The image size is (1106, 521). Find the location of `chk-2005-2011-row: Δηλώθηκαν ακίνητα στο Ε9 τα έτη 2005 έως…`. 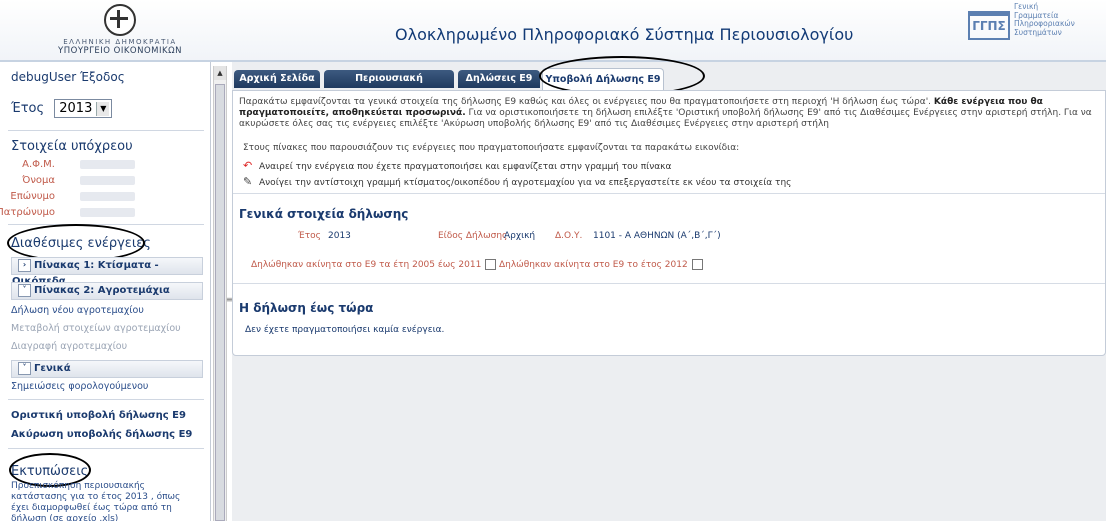

chk-2005-2011-row: Δηλώθηκαν ακίνητα στο Ε9 τα έτη 2005 έως… is located at coordinates (374, 264).